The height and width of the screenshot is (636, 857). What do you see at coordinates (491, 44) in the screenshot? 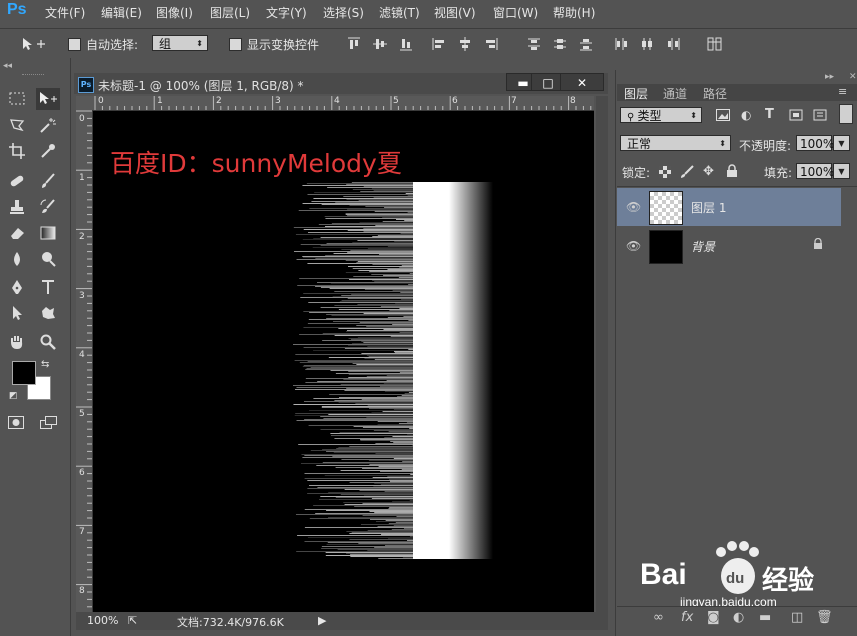
I see `align-right-icon` at bounding box center [491, 44].